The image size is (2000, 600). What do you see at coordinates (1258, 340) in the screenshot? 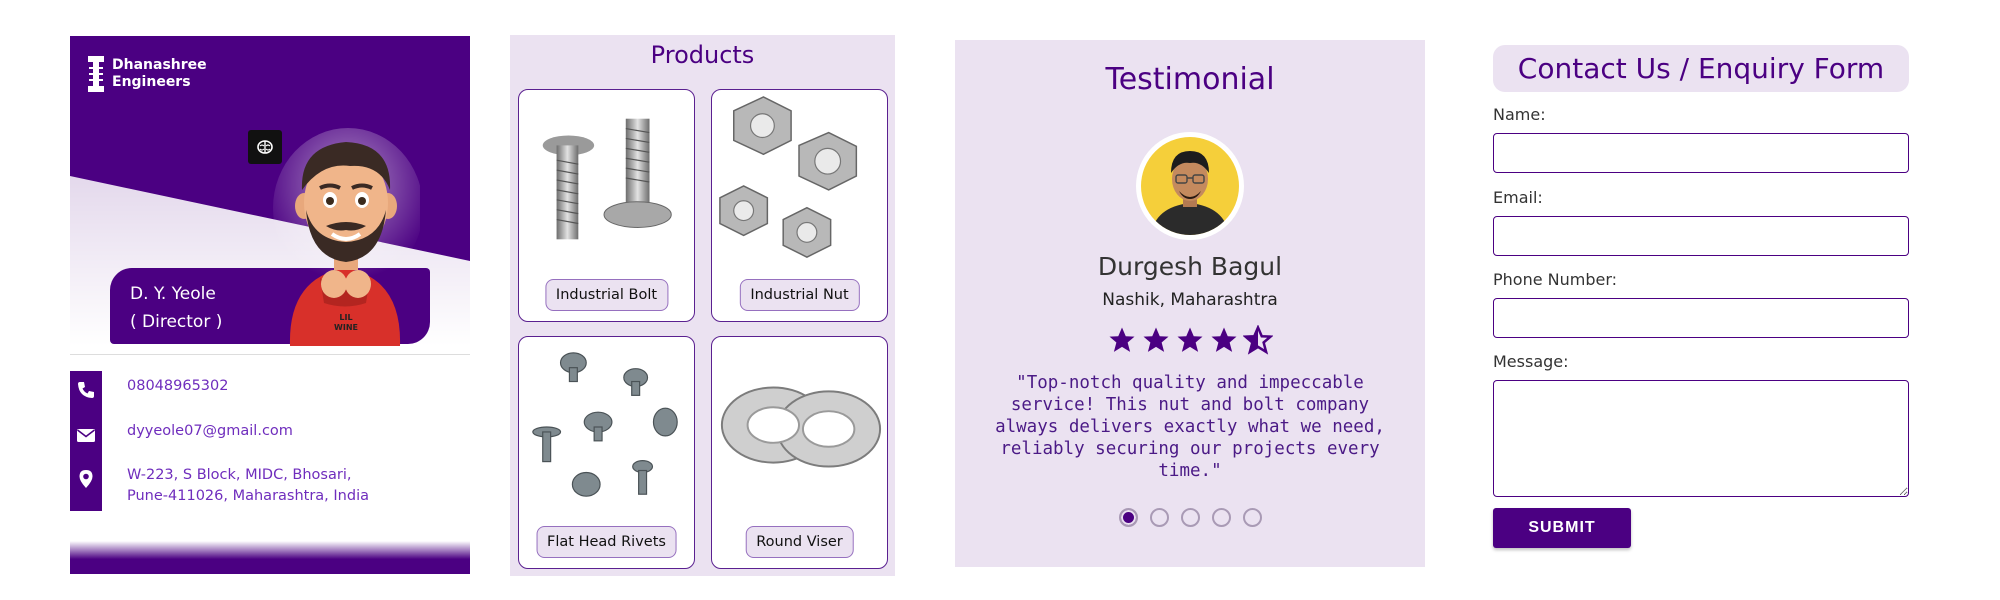
I see `star-half-icon` at bounding box center [1258, 340].